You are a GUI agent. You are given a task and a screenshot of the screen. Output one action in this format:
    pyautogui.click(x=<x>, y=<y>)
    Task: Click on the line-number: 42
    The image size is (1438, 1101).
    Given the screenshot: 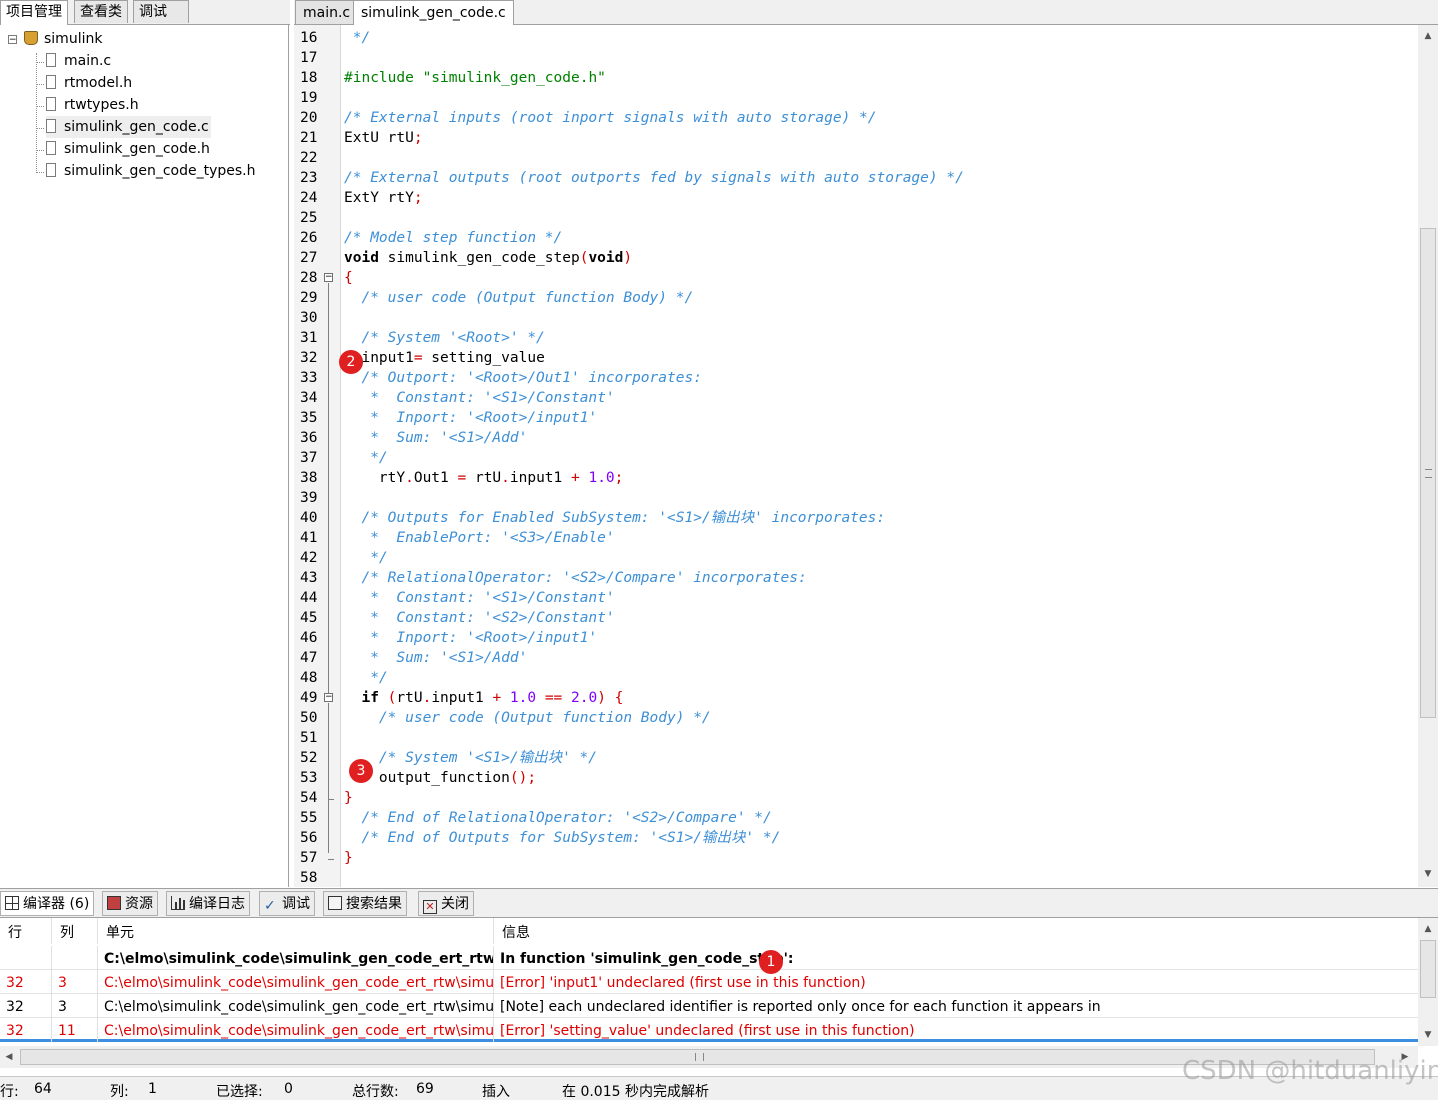 What is the action you would take?
    pyautogui.click(x=309, y=558)
    